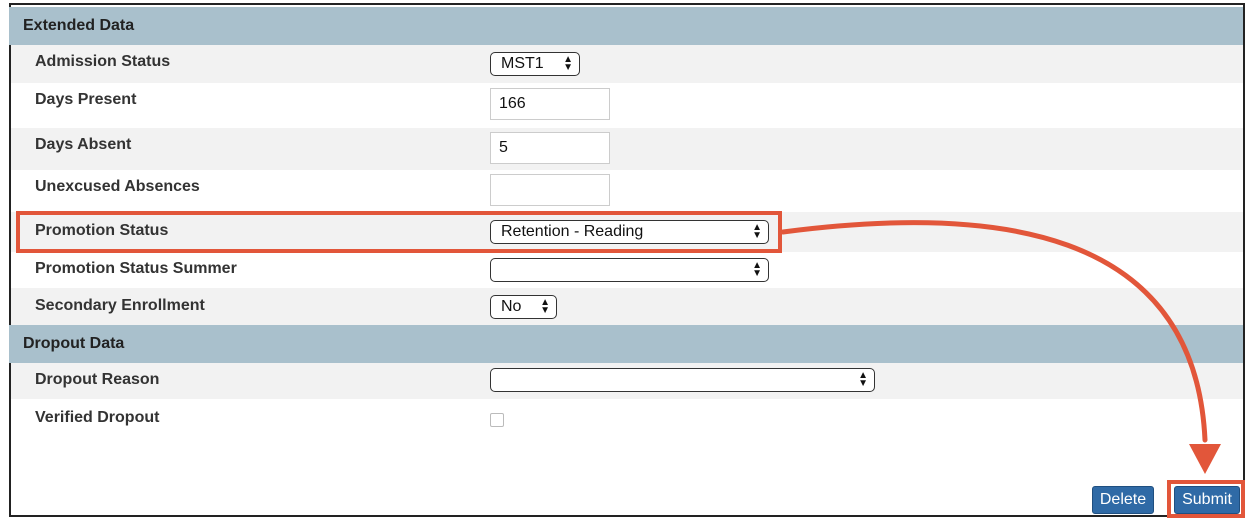  What do you see at coordinates (627, 149) in the screenshot?
I see `days-absent-row: Days Absent 5` at bounding box center [627, 149].